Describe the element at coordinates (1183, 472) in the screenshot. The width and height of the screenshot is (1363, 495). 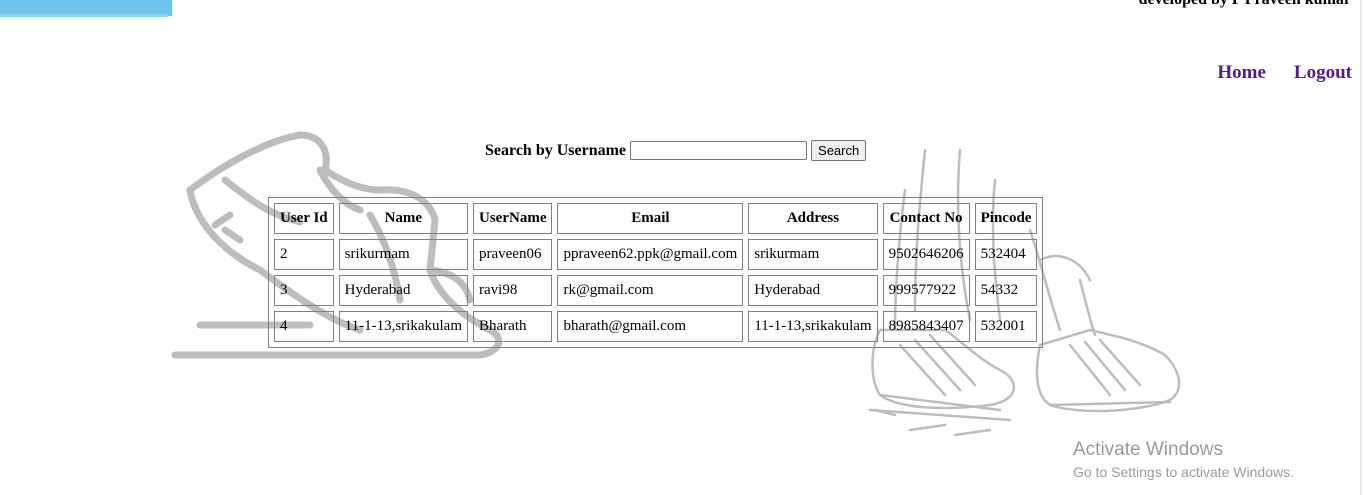
I see `activate-windows-subtitle: Go to Settings to activate Windows.` at that location.